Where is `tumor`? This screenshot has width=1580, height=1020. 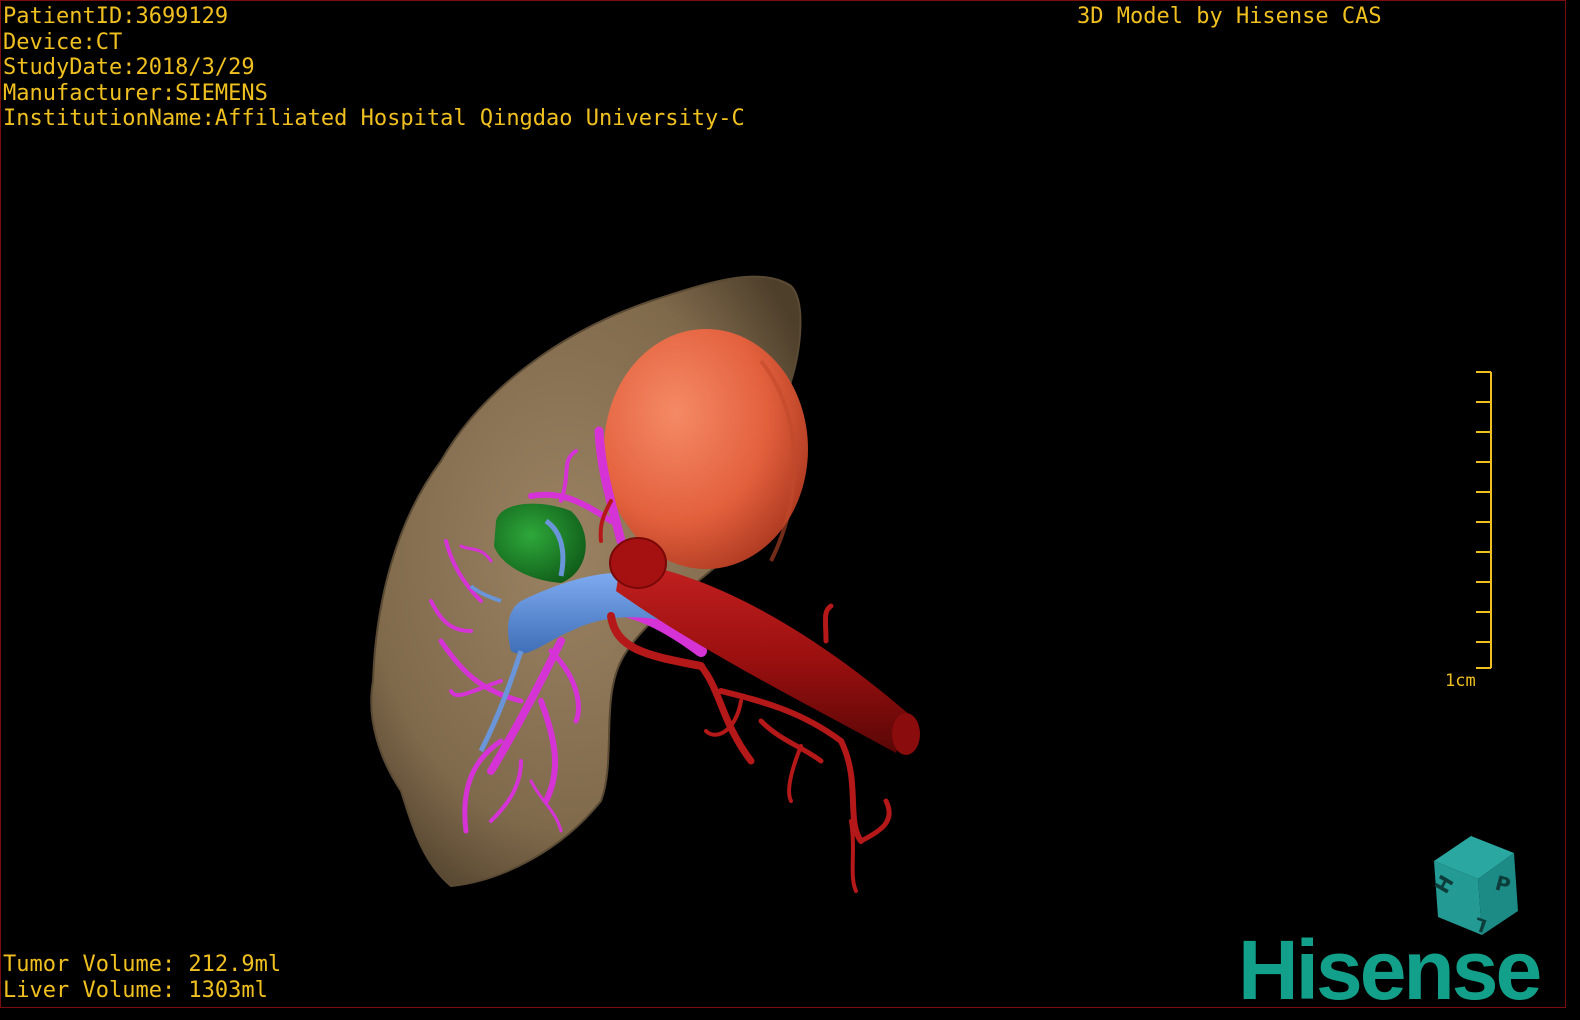 tumor is located at coordinates (706, 449).